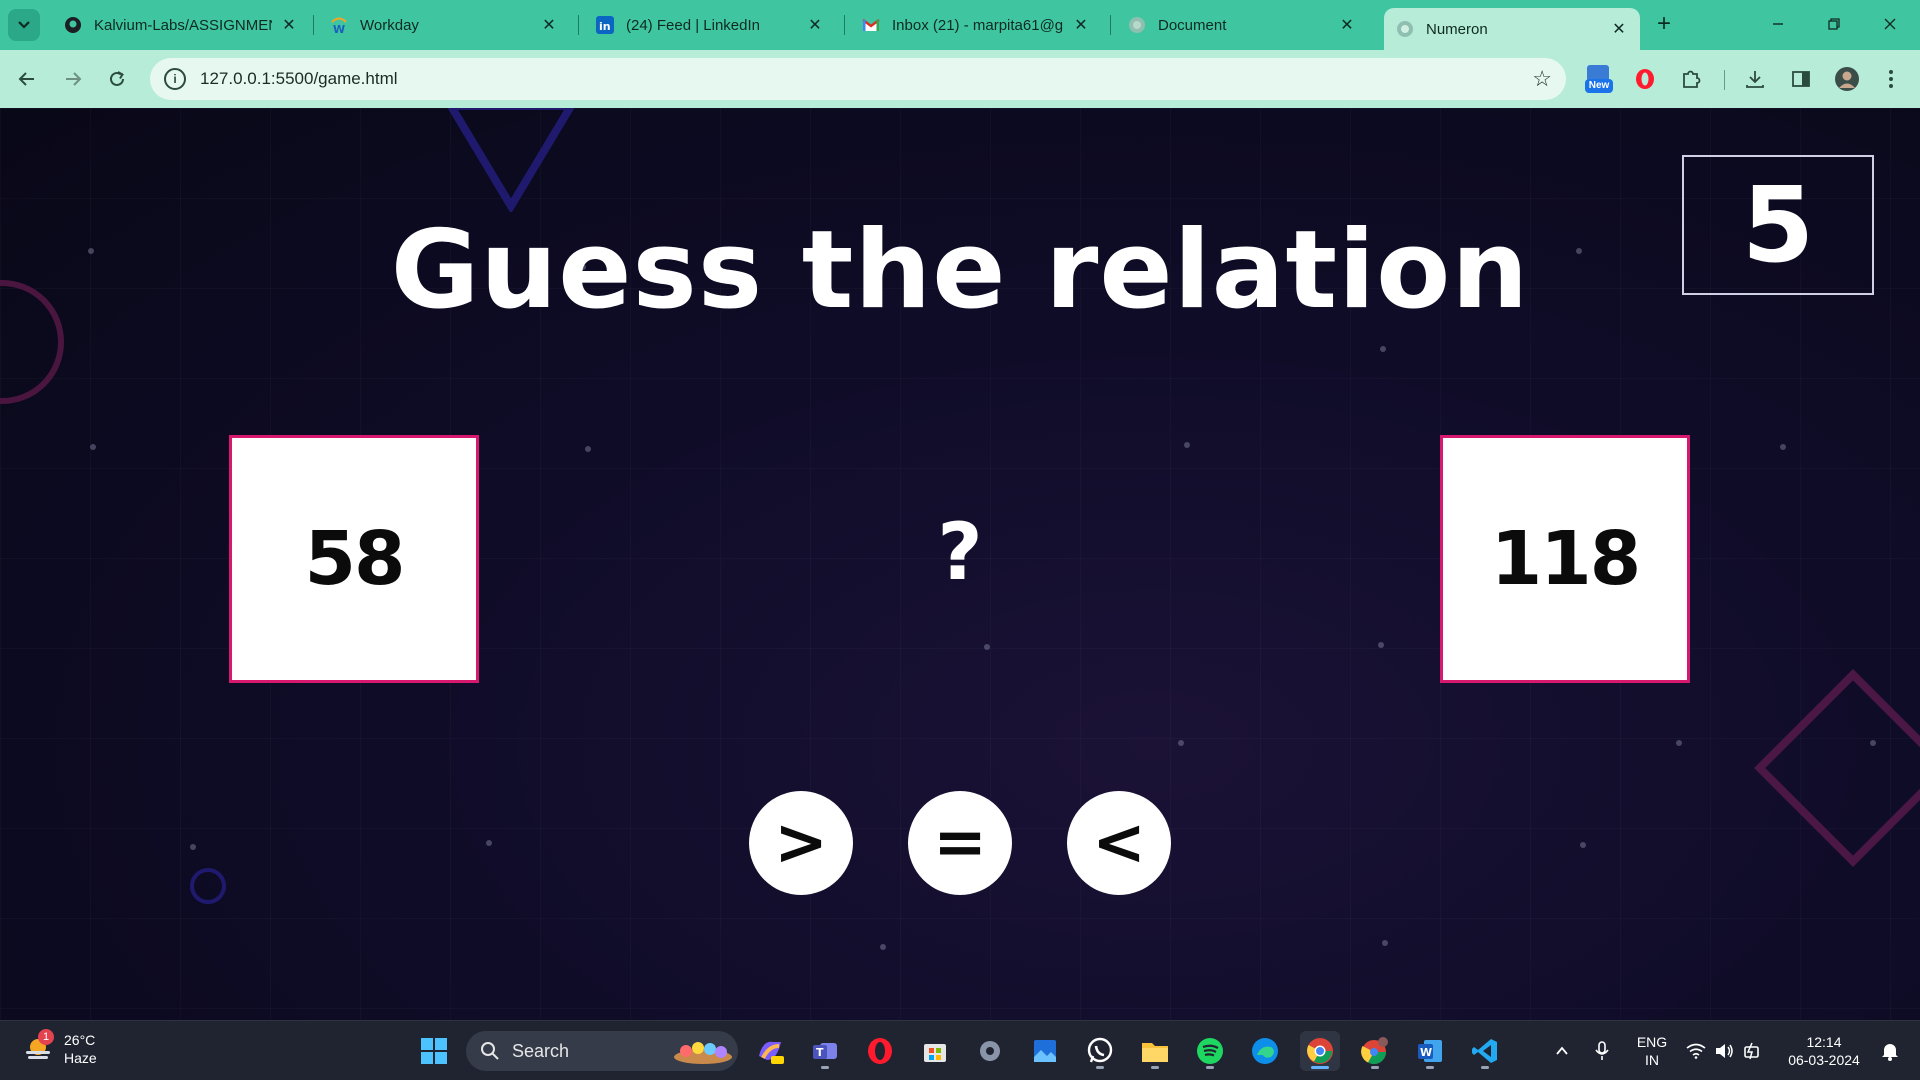  What do you see at coordinates (490, 1051) in the screenshot?
I see `search-icon` at bounding box center [490, 1051].